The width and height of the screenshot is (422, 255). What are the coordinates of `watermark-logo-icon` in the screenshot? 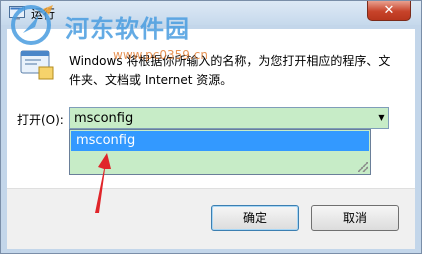 It's located at (32, 25).